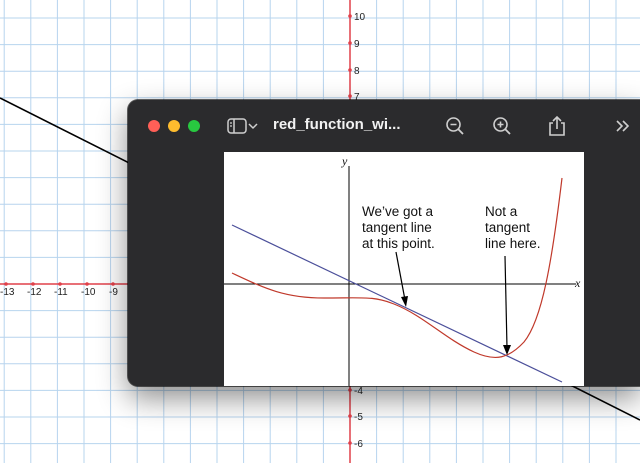  I want to click on arrow-left, so click(400, 276).